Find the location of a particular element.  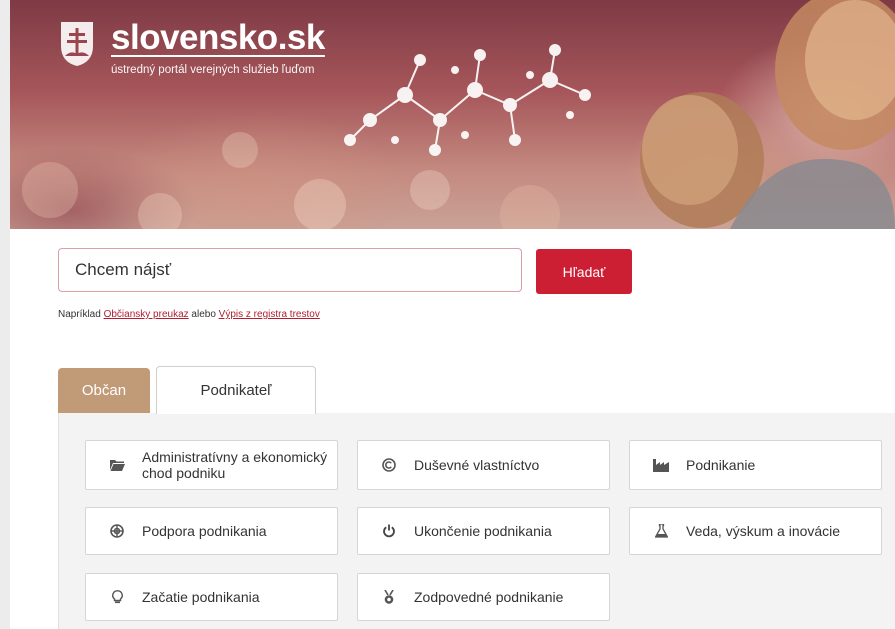

category-zacatie-podnikania: Začatie podnikania is located at coordinates (211, 597).